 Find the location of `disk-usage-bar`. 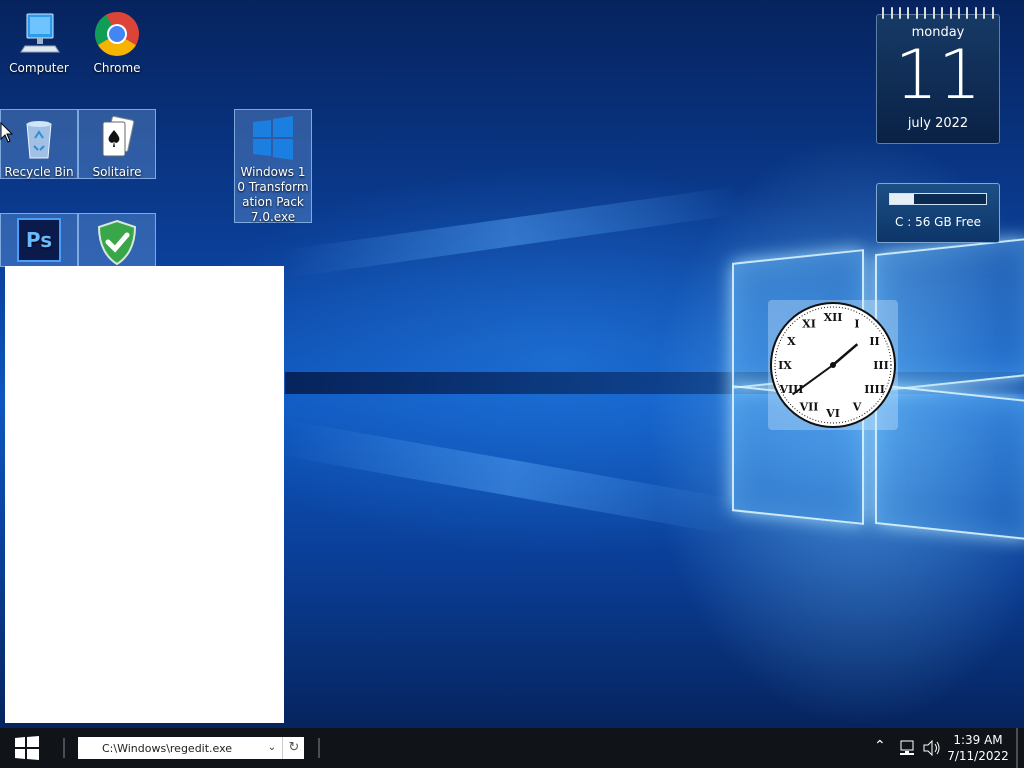

disk-usage-bar is located at coordinates (938, 199).